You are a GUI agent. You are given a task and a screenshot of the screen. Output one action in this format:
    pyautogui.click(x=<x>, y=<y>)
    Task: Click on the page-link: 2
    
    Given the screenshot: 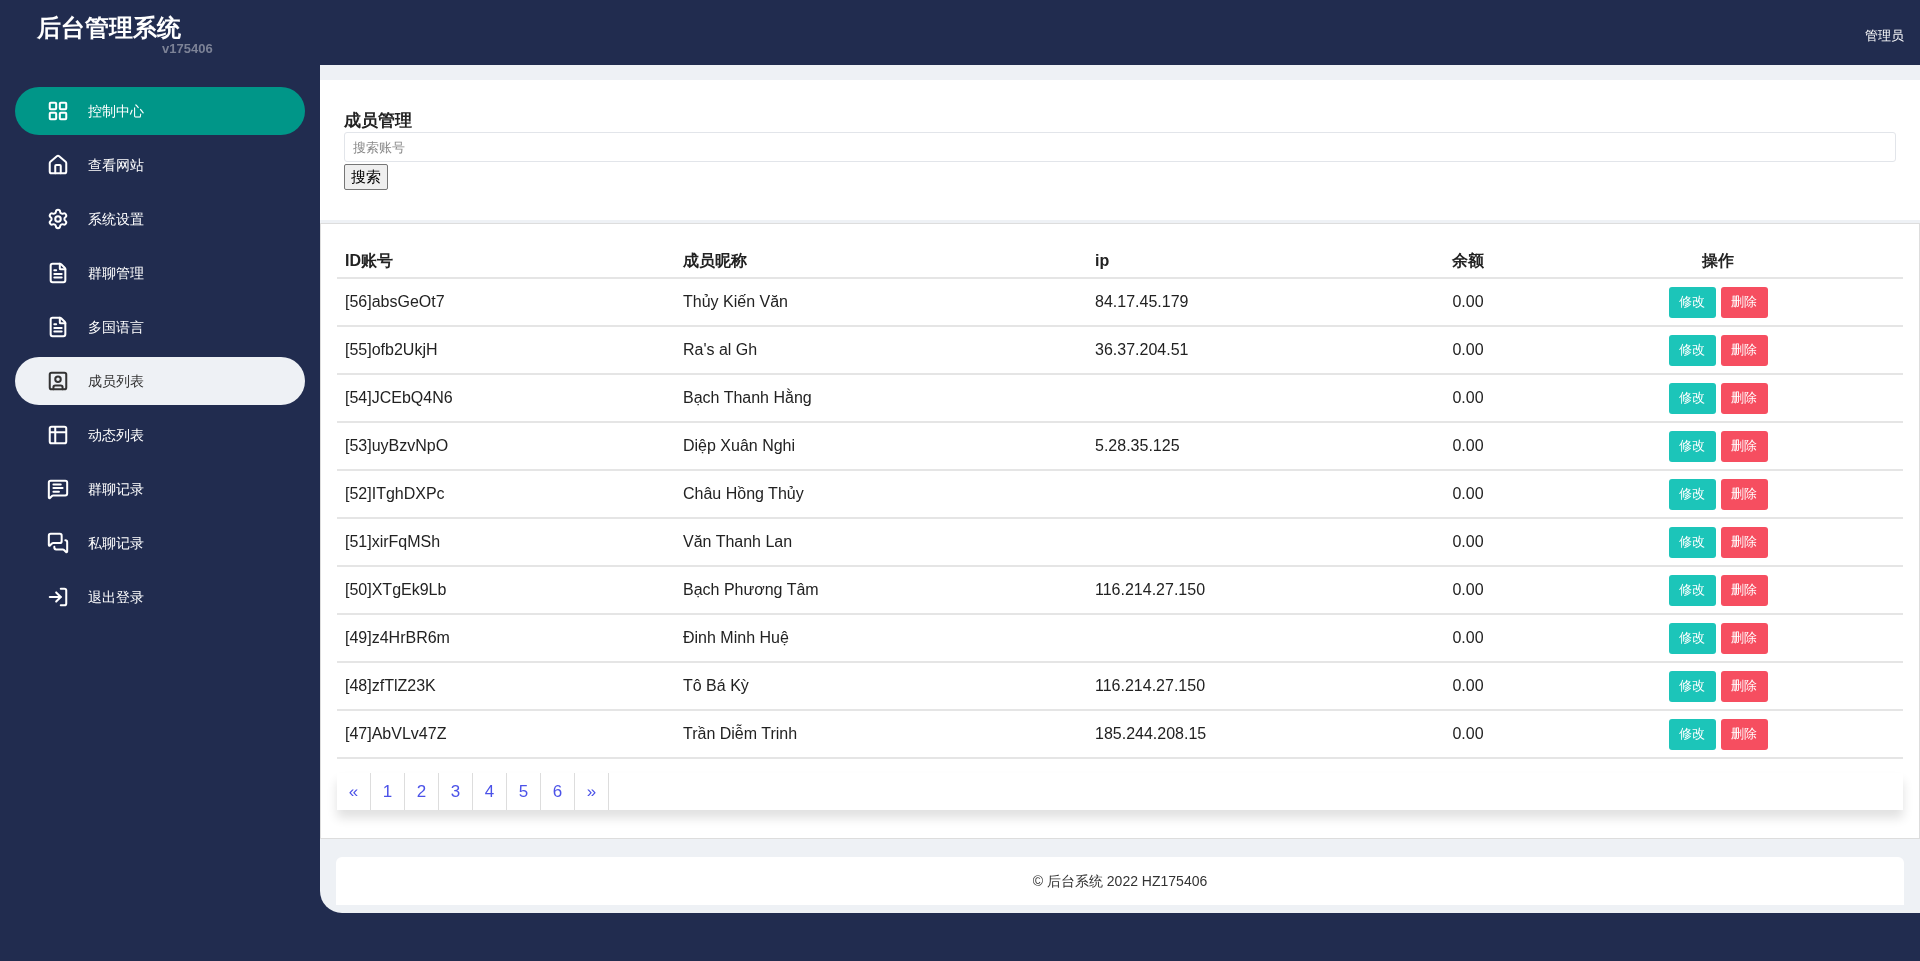 What is the action you would take?
    pyautogui.click(x=422, y=791)
    